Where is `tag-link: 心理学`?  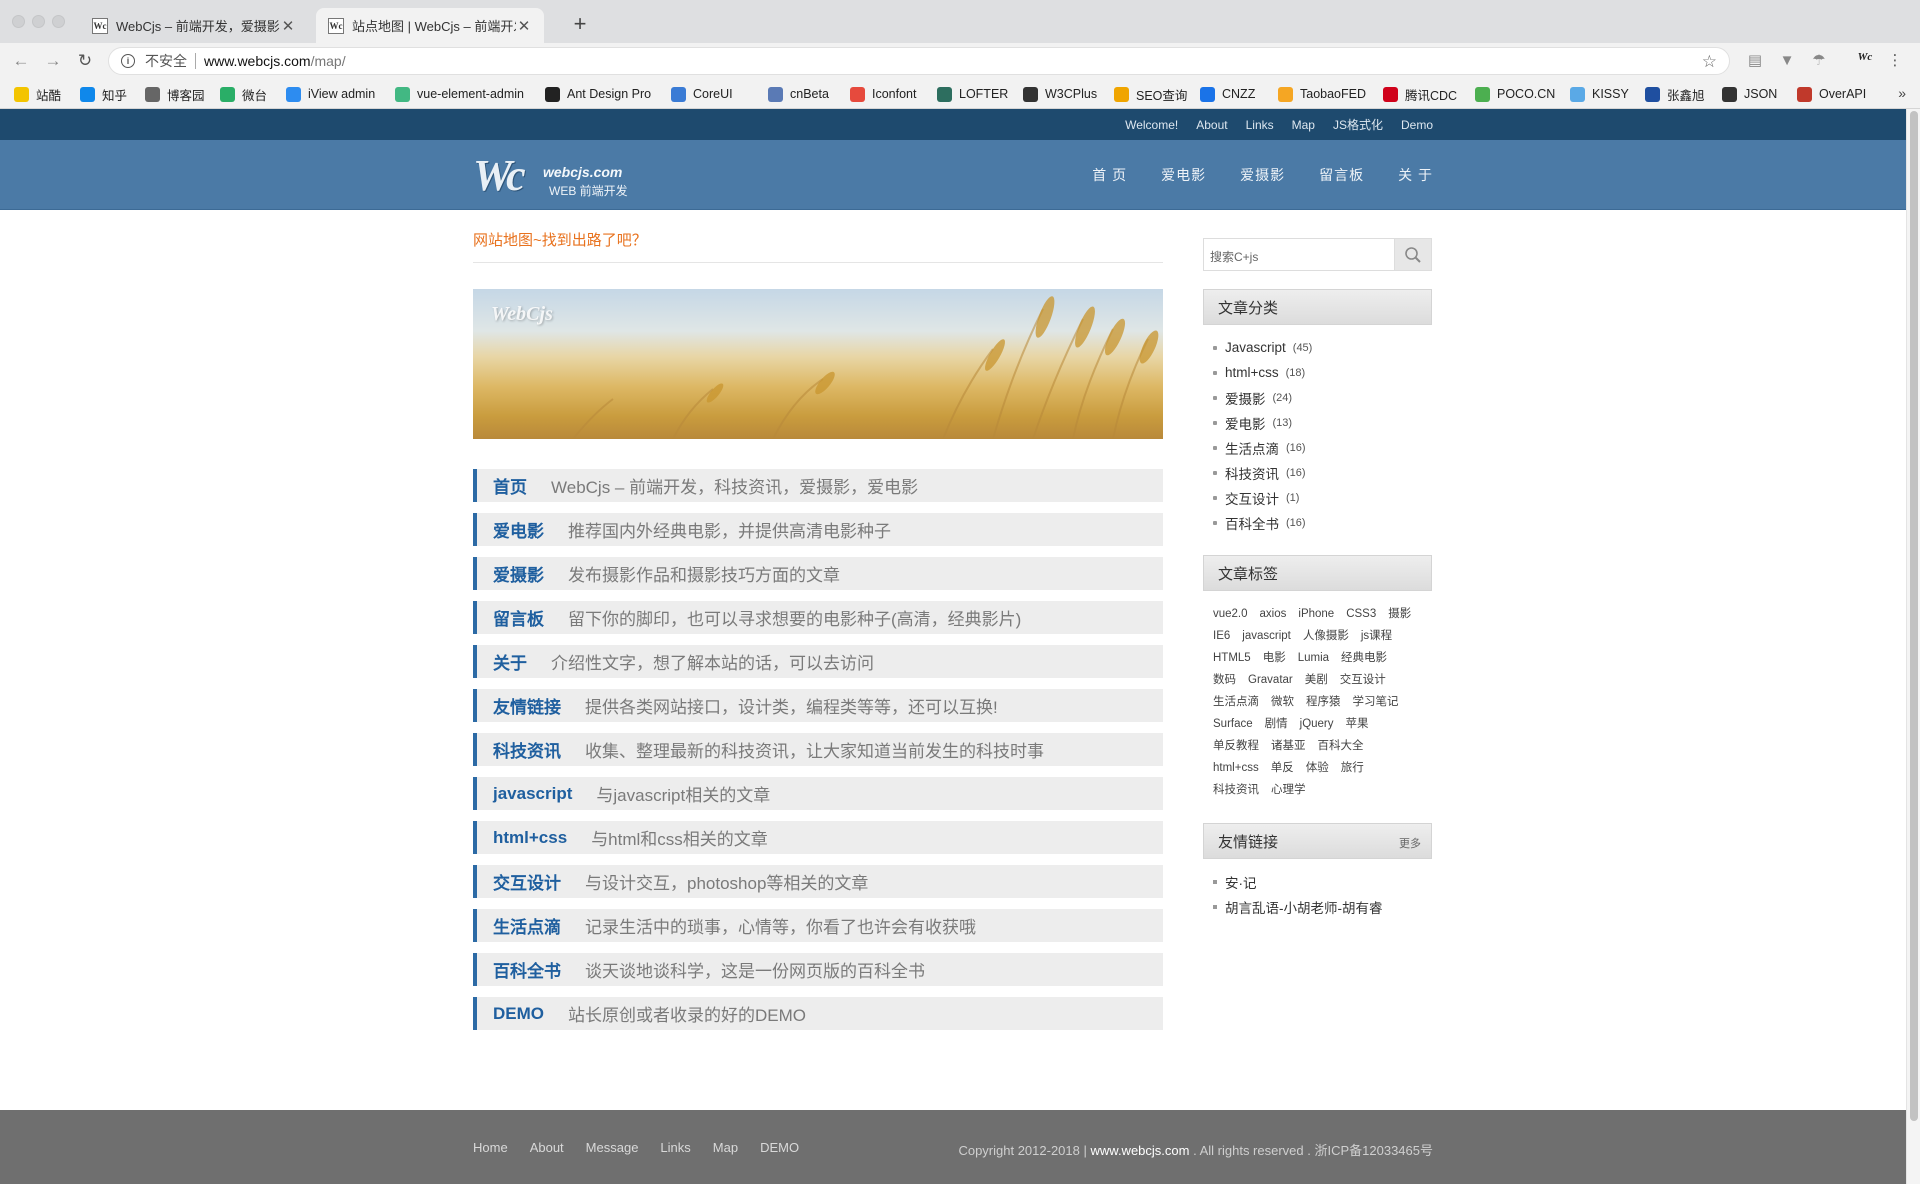 tag-link: 心理学 is located at coordinates (1288, 790).